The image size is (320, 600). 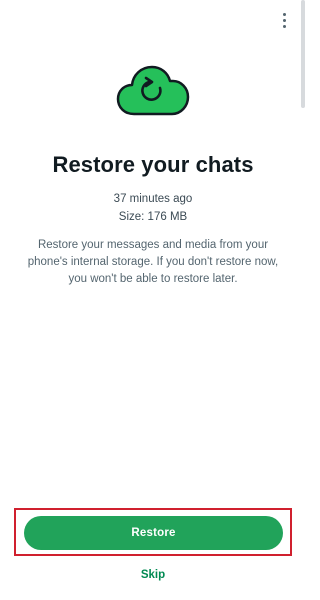 I want to click on backup-time: 37 minutes ago, so click(x=153, y=199).